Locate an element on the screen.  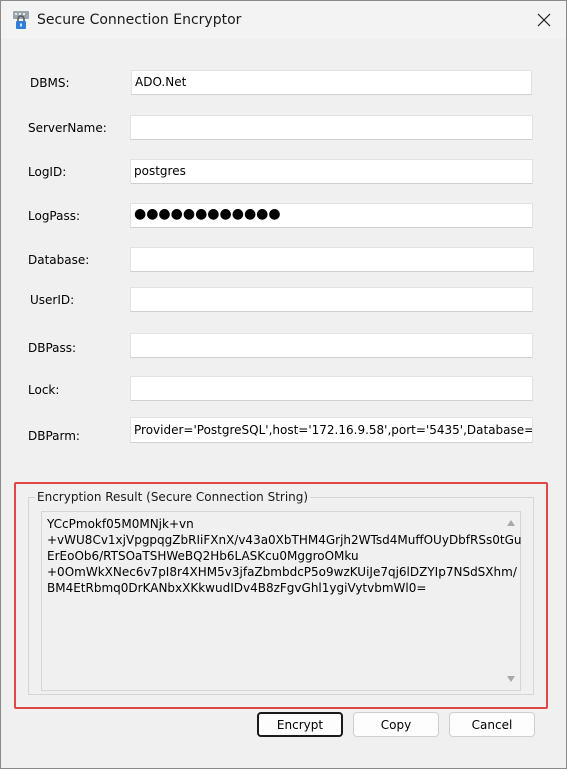
close-button is located at coordinates (543, 20).